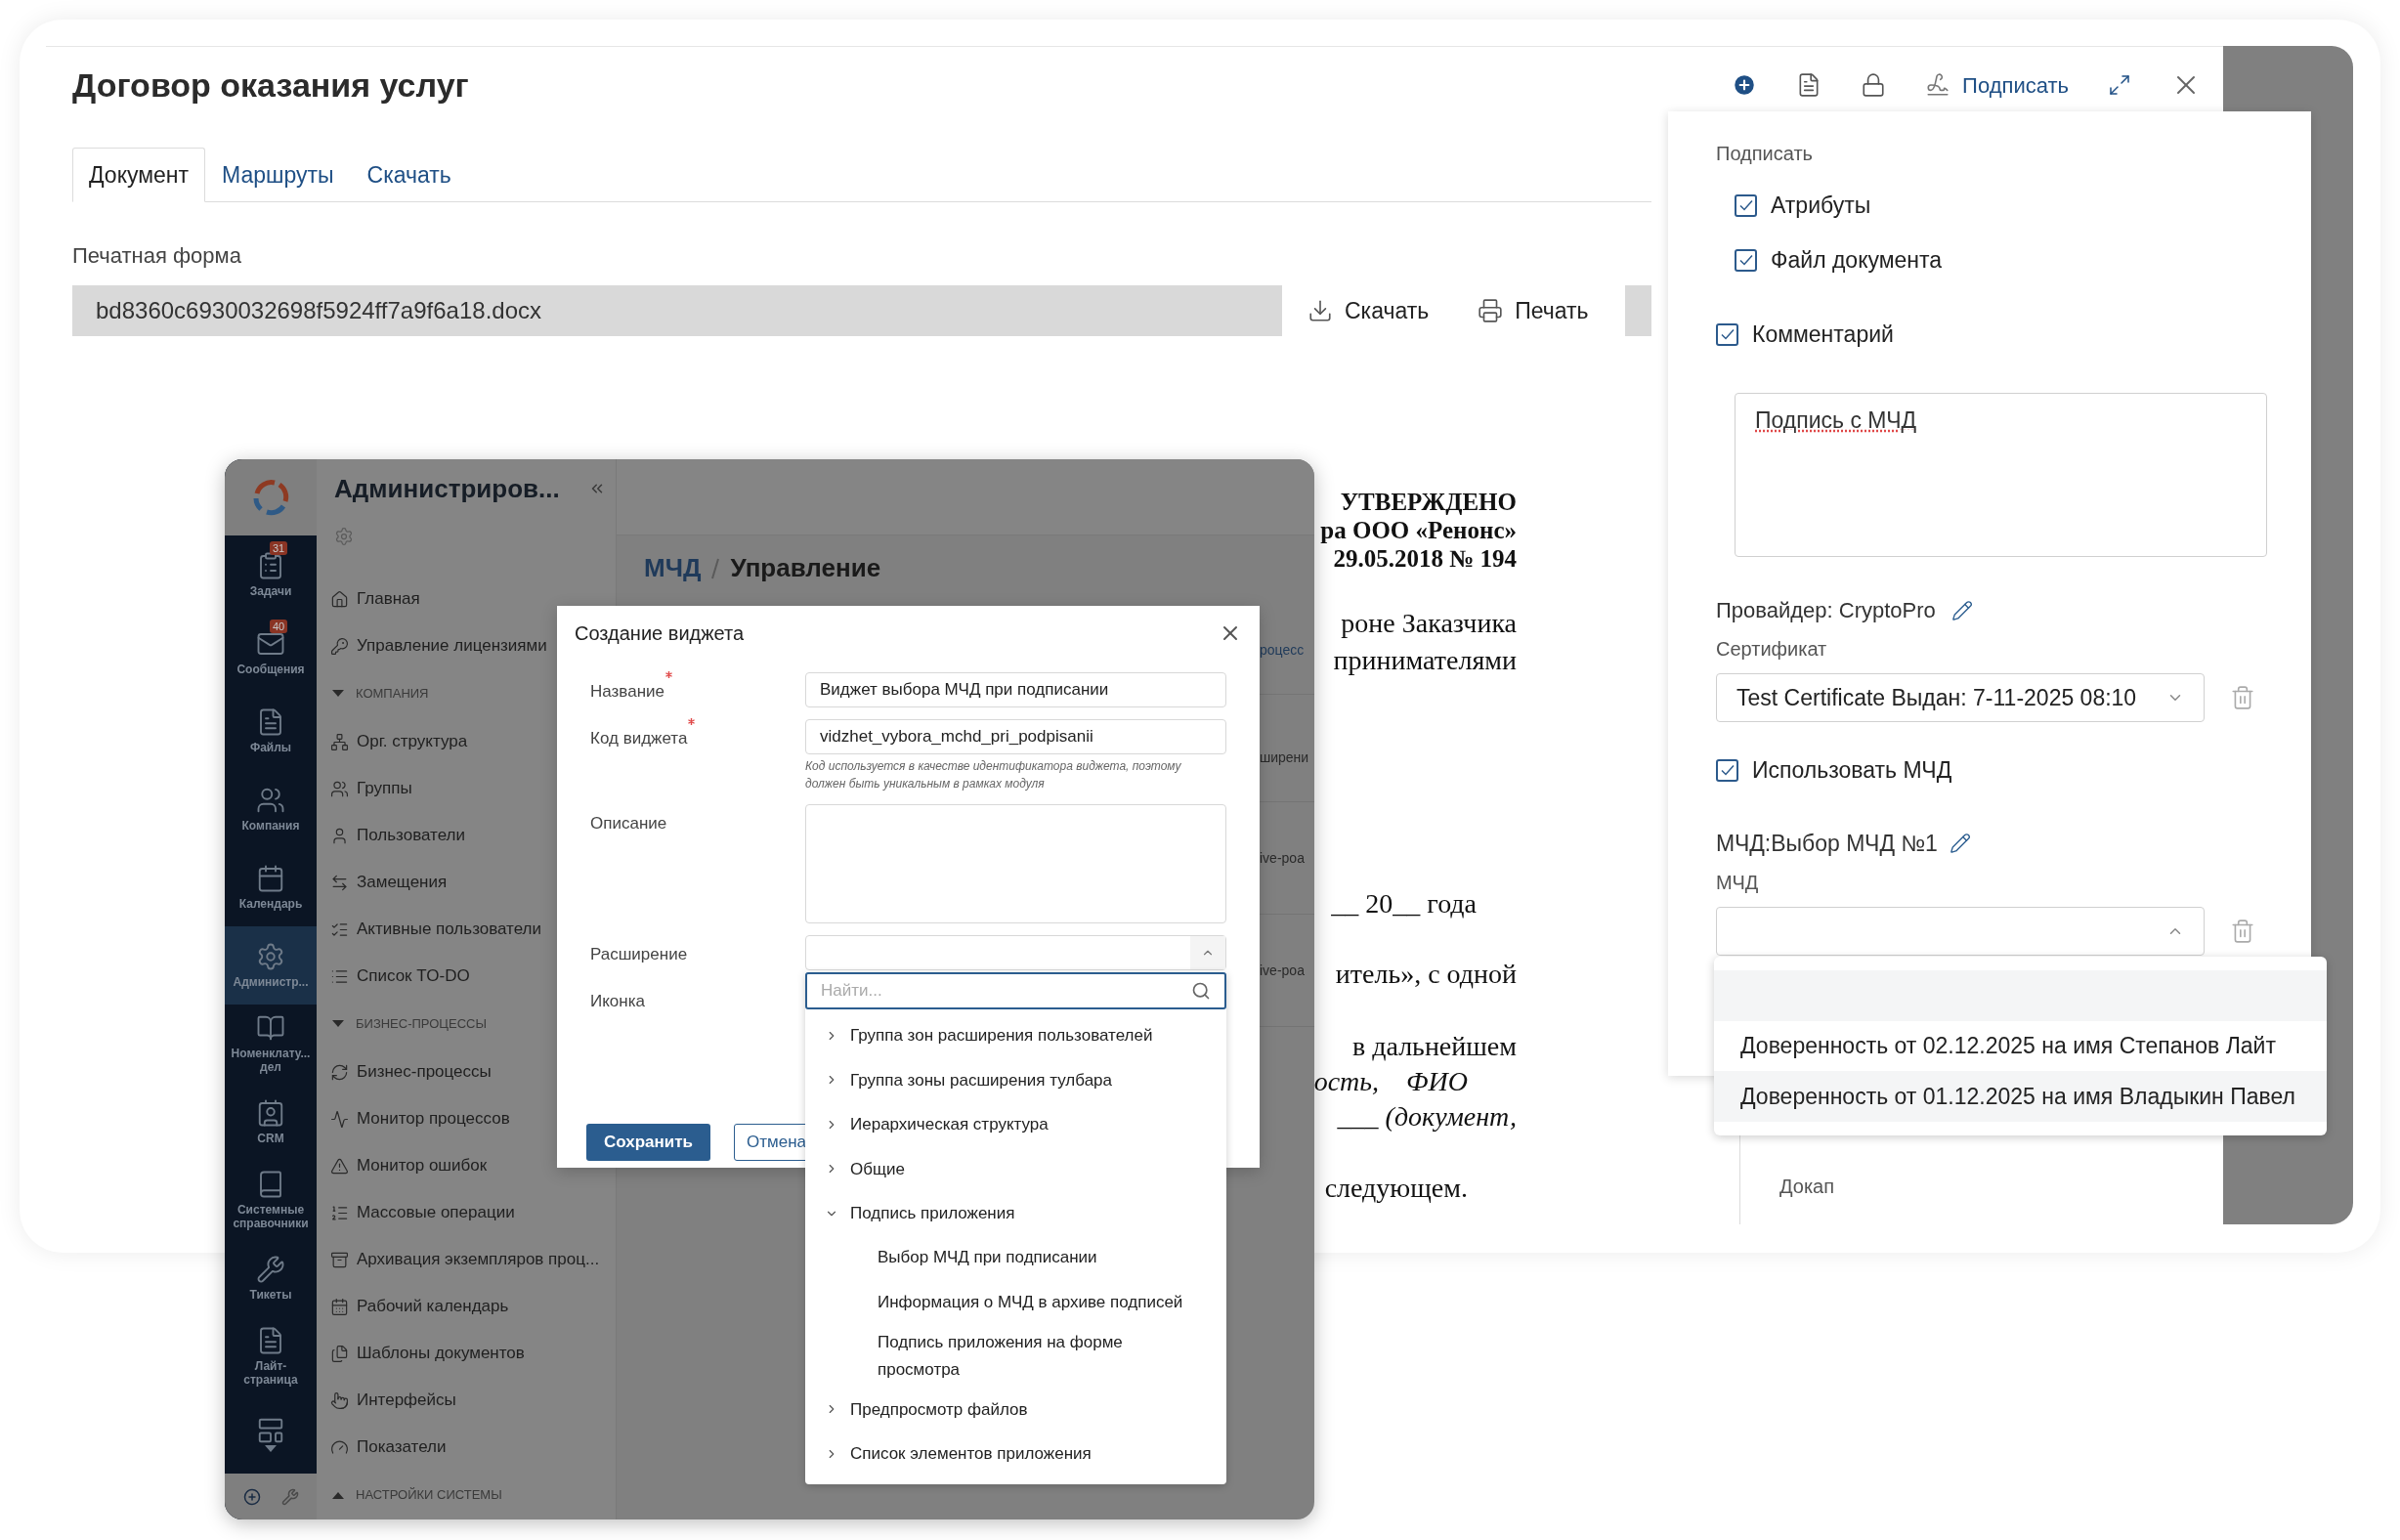 The width and height of the screenshot is (2400, 1540). I want to click on nav-item-label: Номенклату... дел, so click(271, 1060).